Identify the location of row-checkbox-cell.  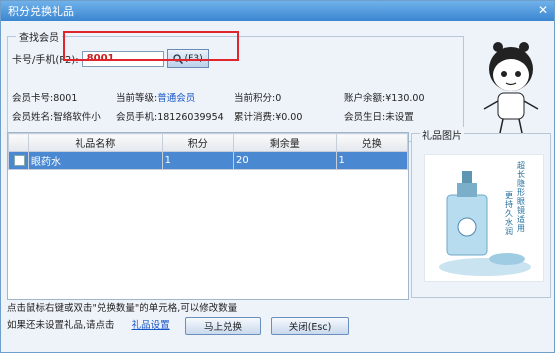
(18, 160).